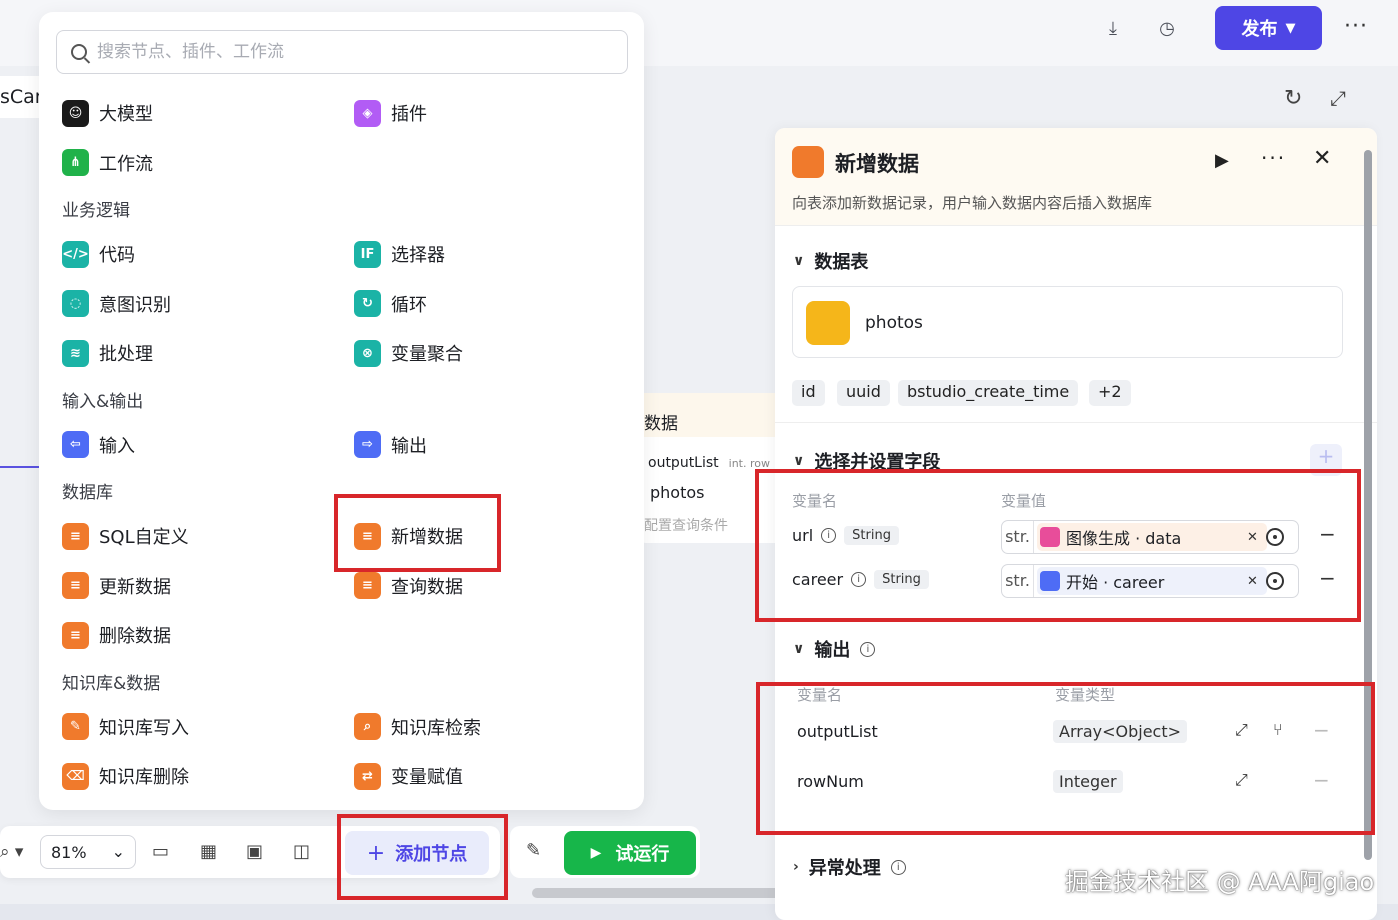  What do you see at coordinates (135, 587) in the screenshot?
I see `node-menu-item-label: 更新数据` at bounding box center [135, 587].